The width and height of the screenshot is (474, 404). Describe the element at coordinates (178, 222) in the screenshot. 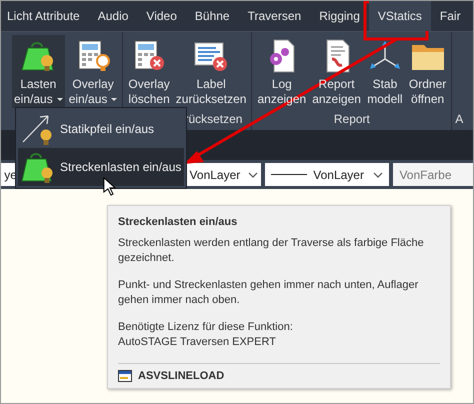

I see `tooltip-title: Streckenlasten ein/aus` at that location.